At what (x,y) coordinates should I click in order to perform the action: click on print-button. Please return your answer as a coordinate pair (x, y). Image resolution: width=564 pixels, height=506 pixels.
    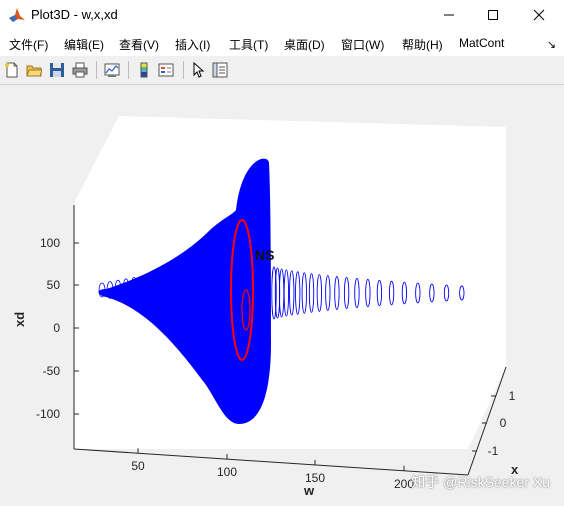
    Looking at the image, I should click on (80, 70).